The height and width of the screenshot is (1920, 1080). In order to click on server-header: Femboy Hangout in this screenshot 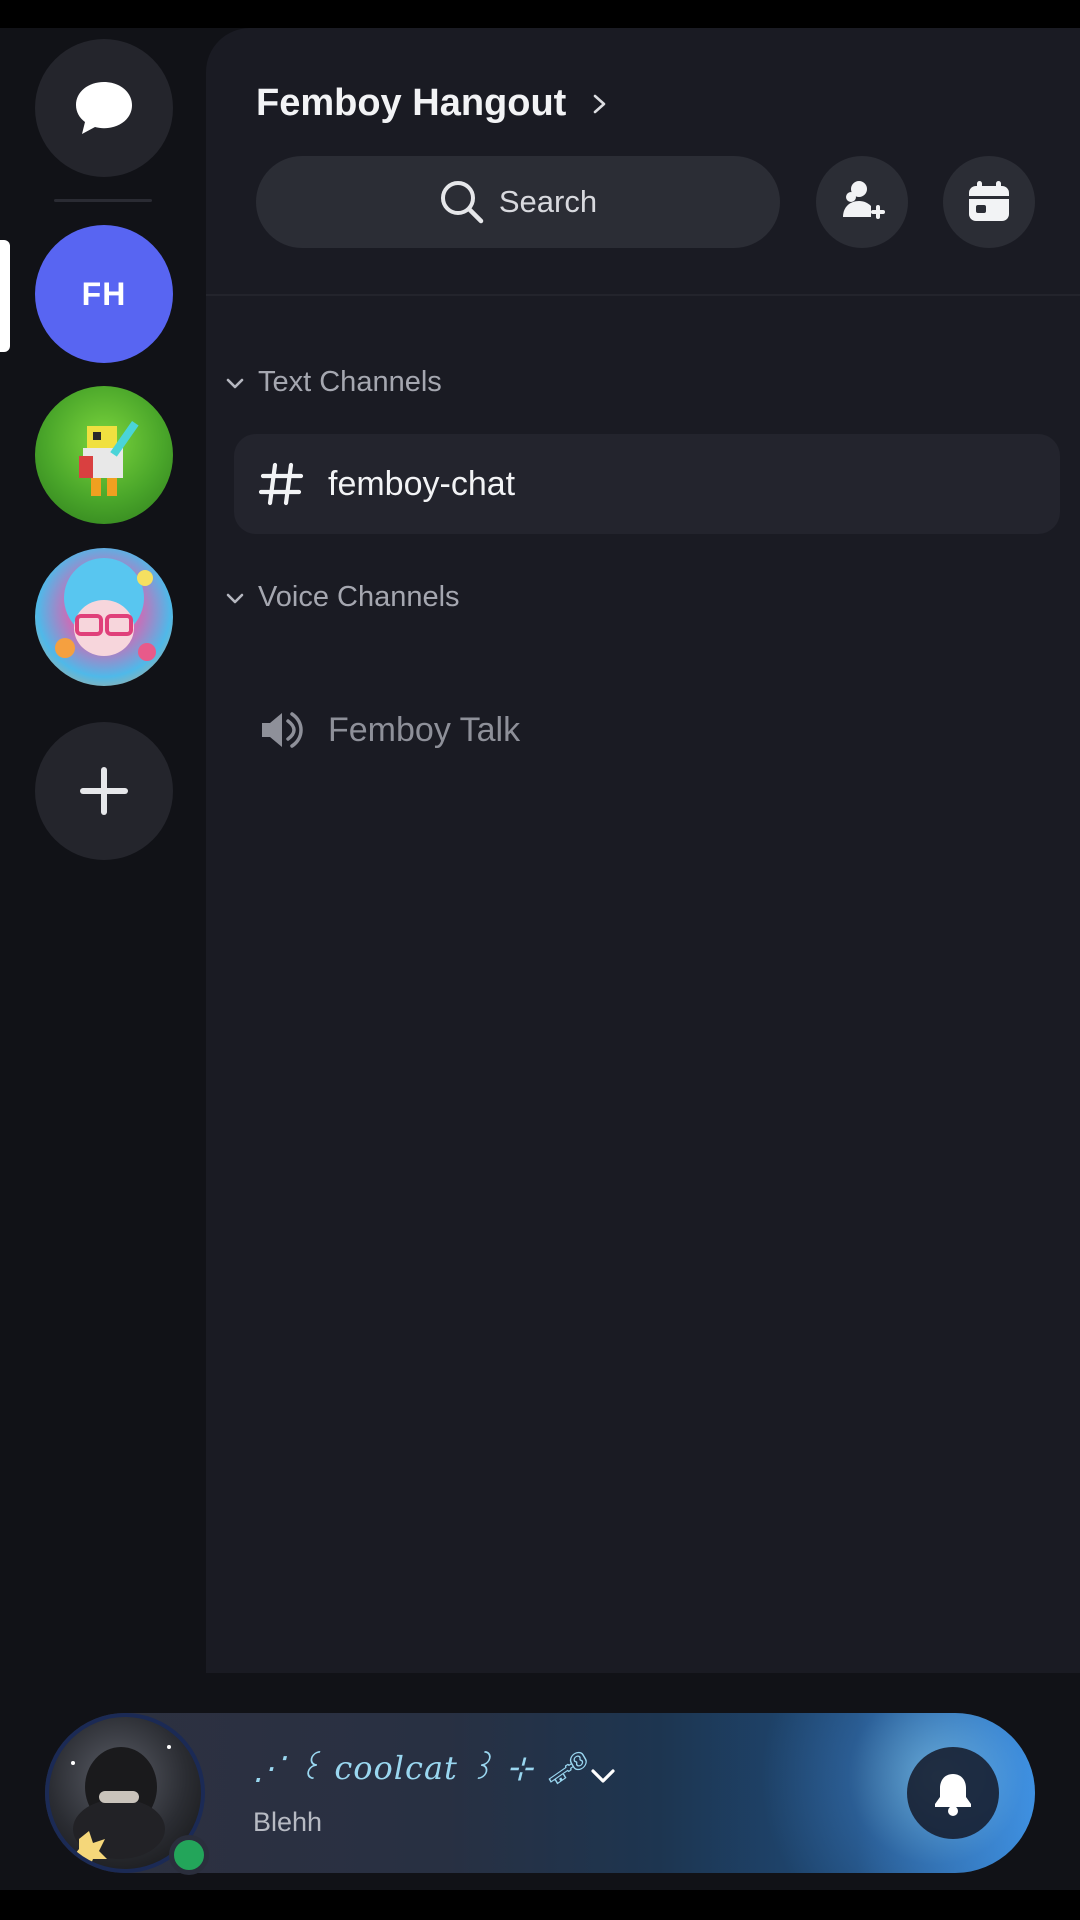, I will do `click(433, 103)`.